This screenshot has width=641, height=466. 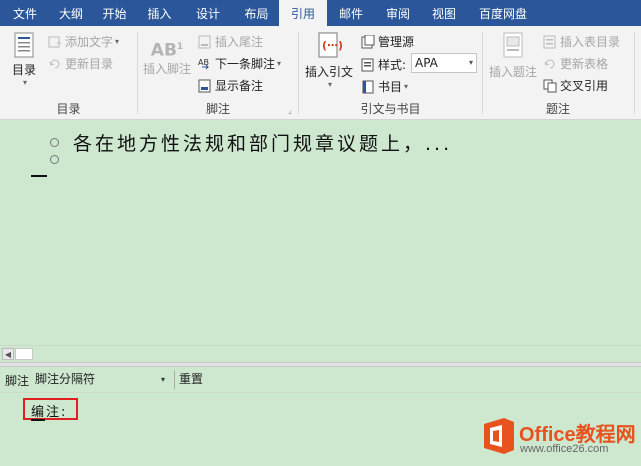 I want to click on toc-icon, so click(x=24, y=45).